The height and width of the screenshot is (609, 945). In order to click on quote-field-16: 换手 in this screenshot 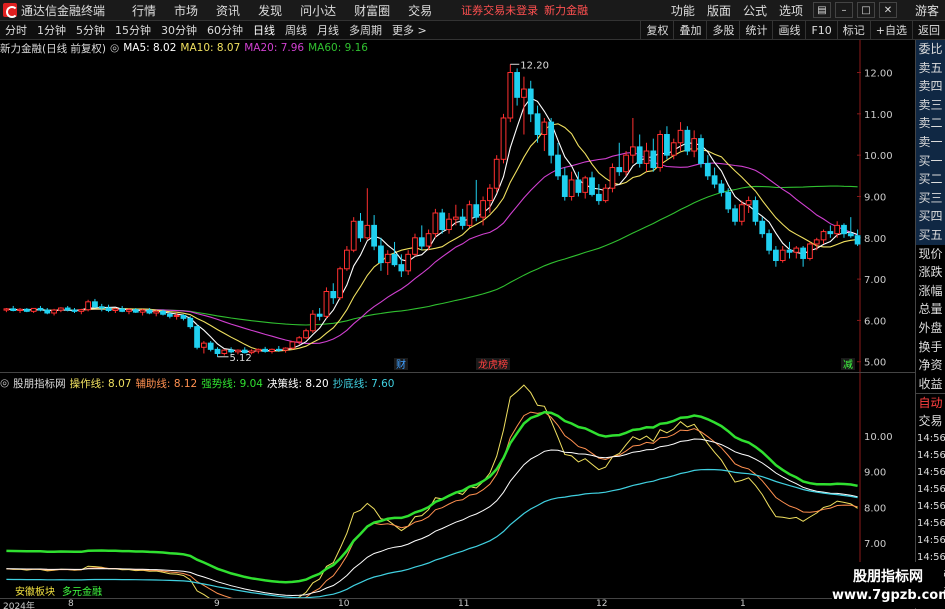, I will do `click(930, 346)`.